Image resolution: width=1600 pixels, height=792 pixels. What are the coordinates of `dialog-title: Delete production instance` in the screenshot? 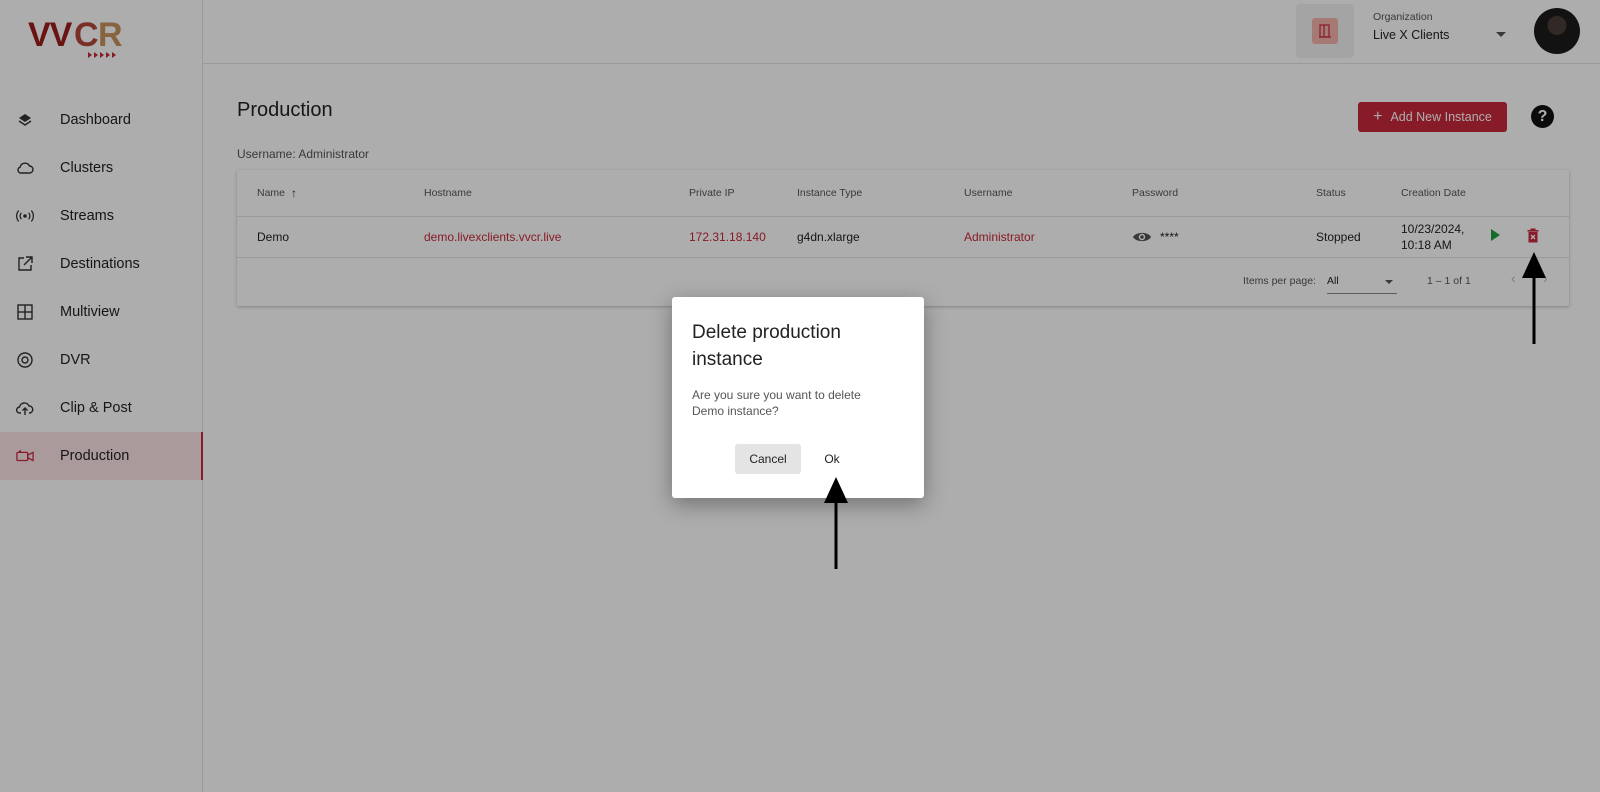 It's located at (766, 346).